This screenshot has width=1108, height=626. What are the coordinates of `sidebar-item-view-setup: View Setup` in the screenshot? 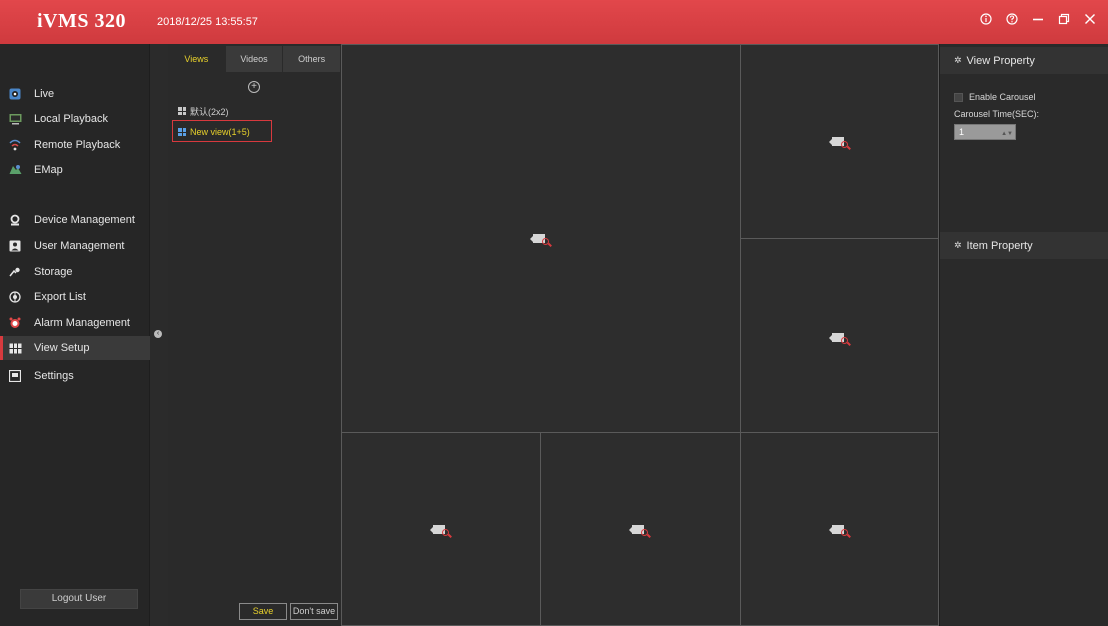 It's located at (75, 348).